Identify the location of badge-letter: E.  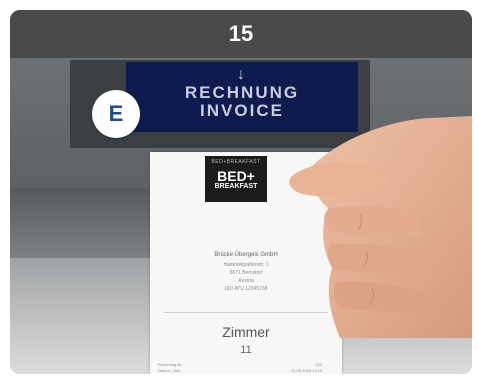
(116, 113).